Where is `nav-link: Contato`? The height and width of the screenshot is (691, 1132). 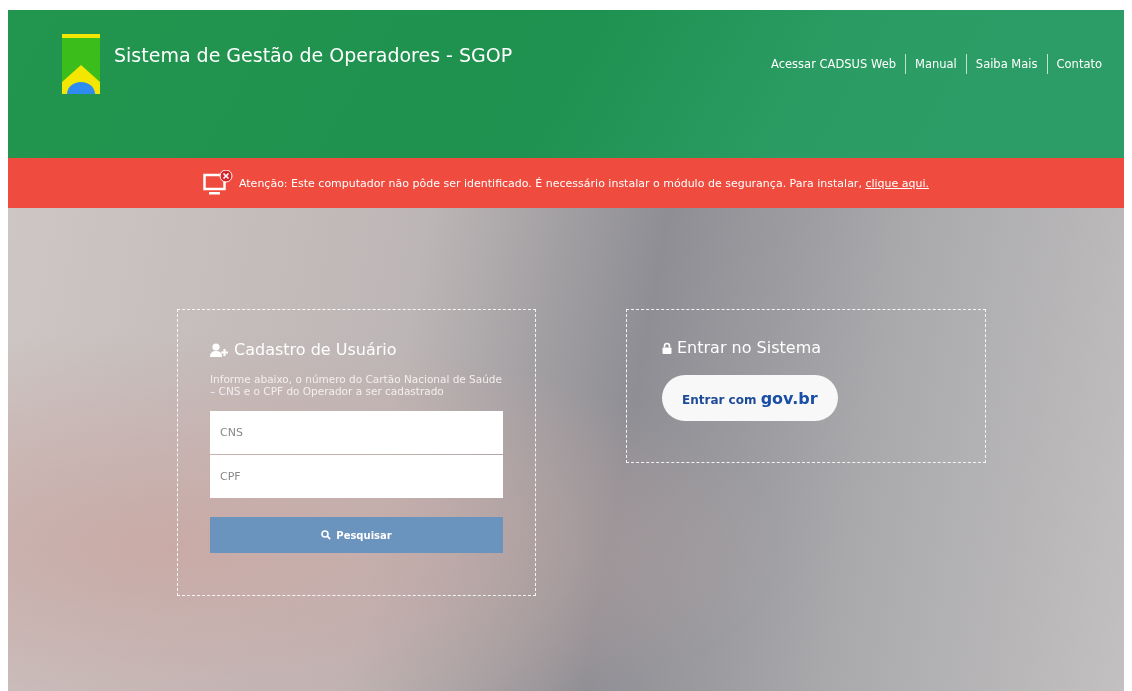
nav-link: Contato is located at coordinates (1074, 64).